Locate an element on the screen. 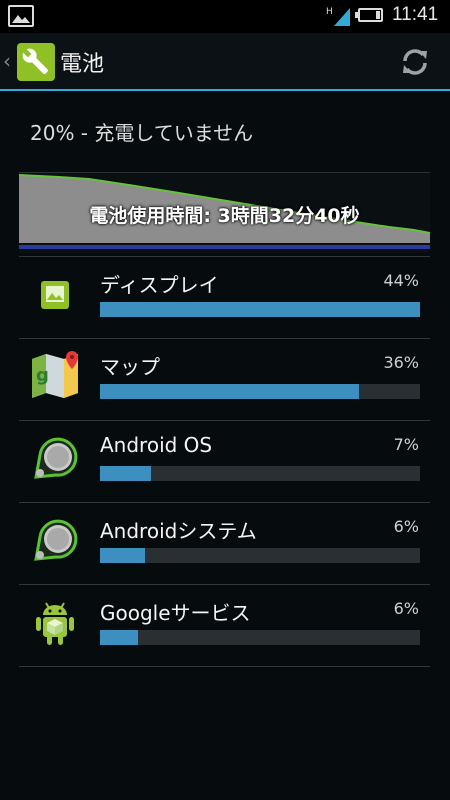 The height and width of the screenshot is (800, 450). maps-icon: g is located at coordinates (55, 376).